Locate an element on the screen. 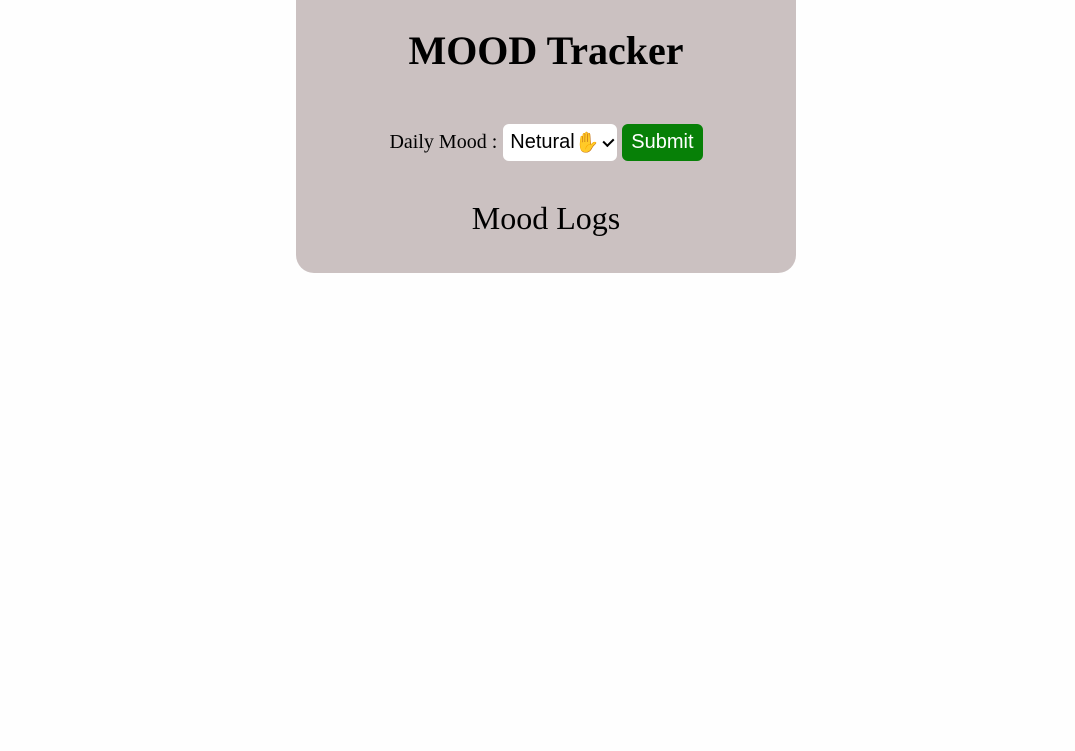 Image resolution: width=1075 pixels, height=751 pixels. mood-form: Daily Mood : Netural ✋ Submit is located at coordinates (546, 142).